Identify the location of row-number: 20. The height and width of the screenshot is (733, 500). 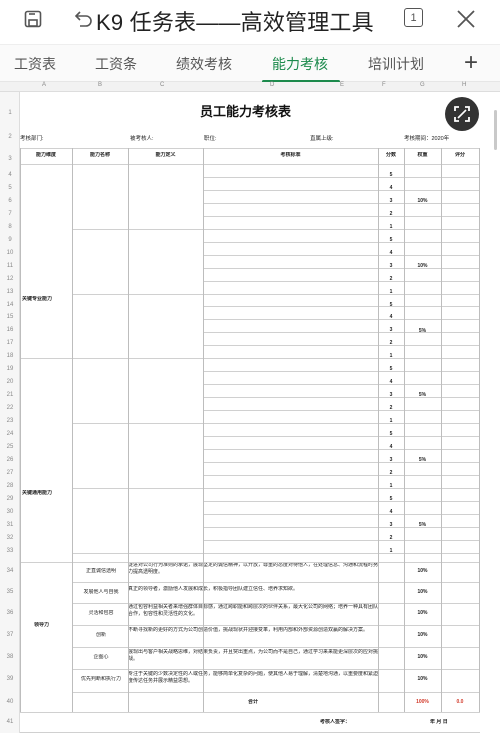
(10, 382).